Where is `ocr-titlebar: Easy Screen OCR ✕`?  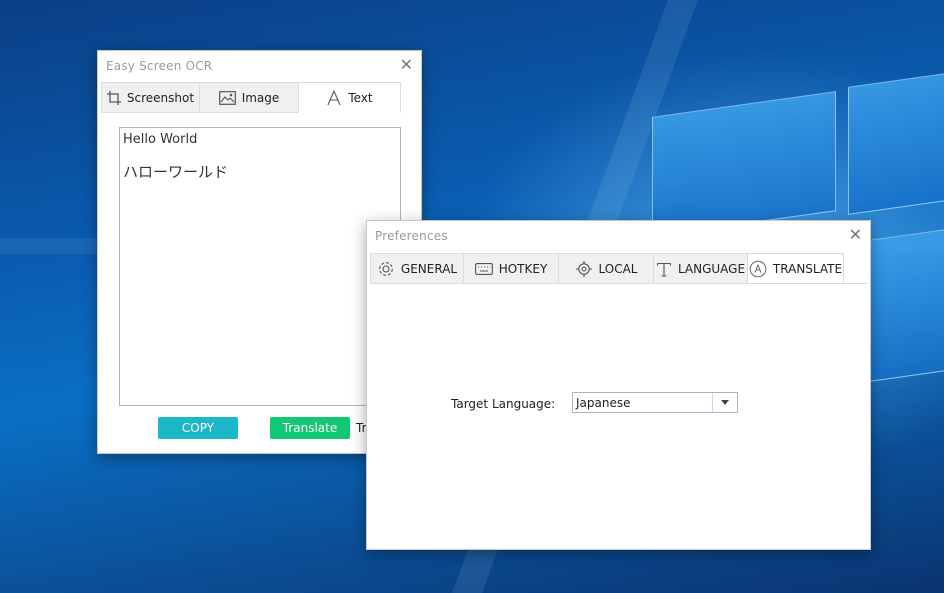 ocr-titlebar: Easy Screen OCR ✕ is located at coordinates (259, 66).